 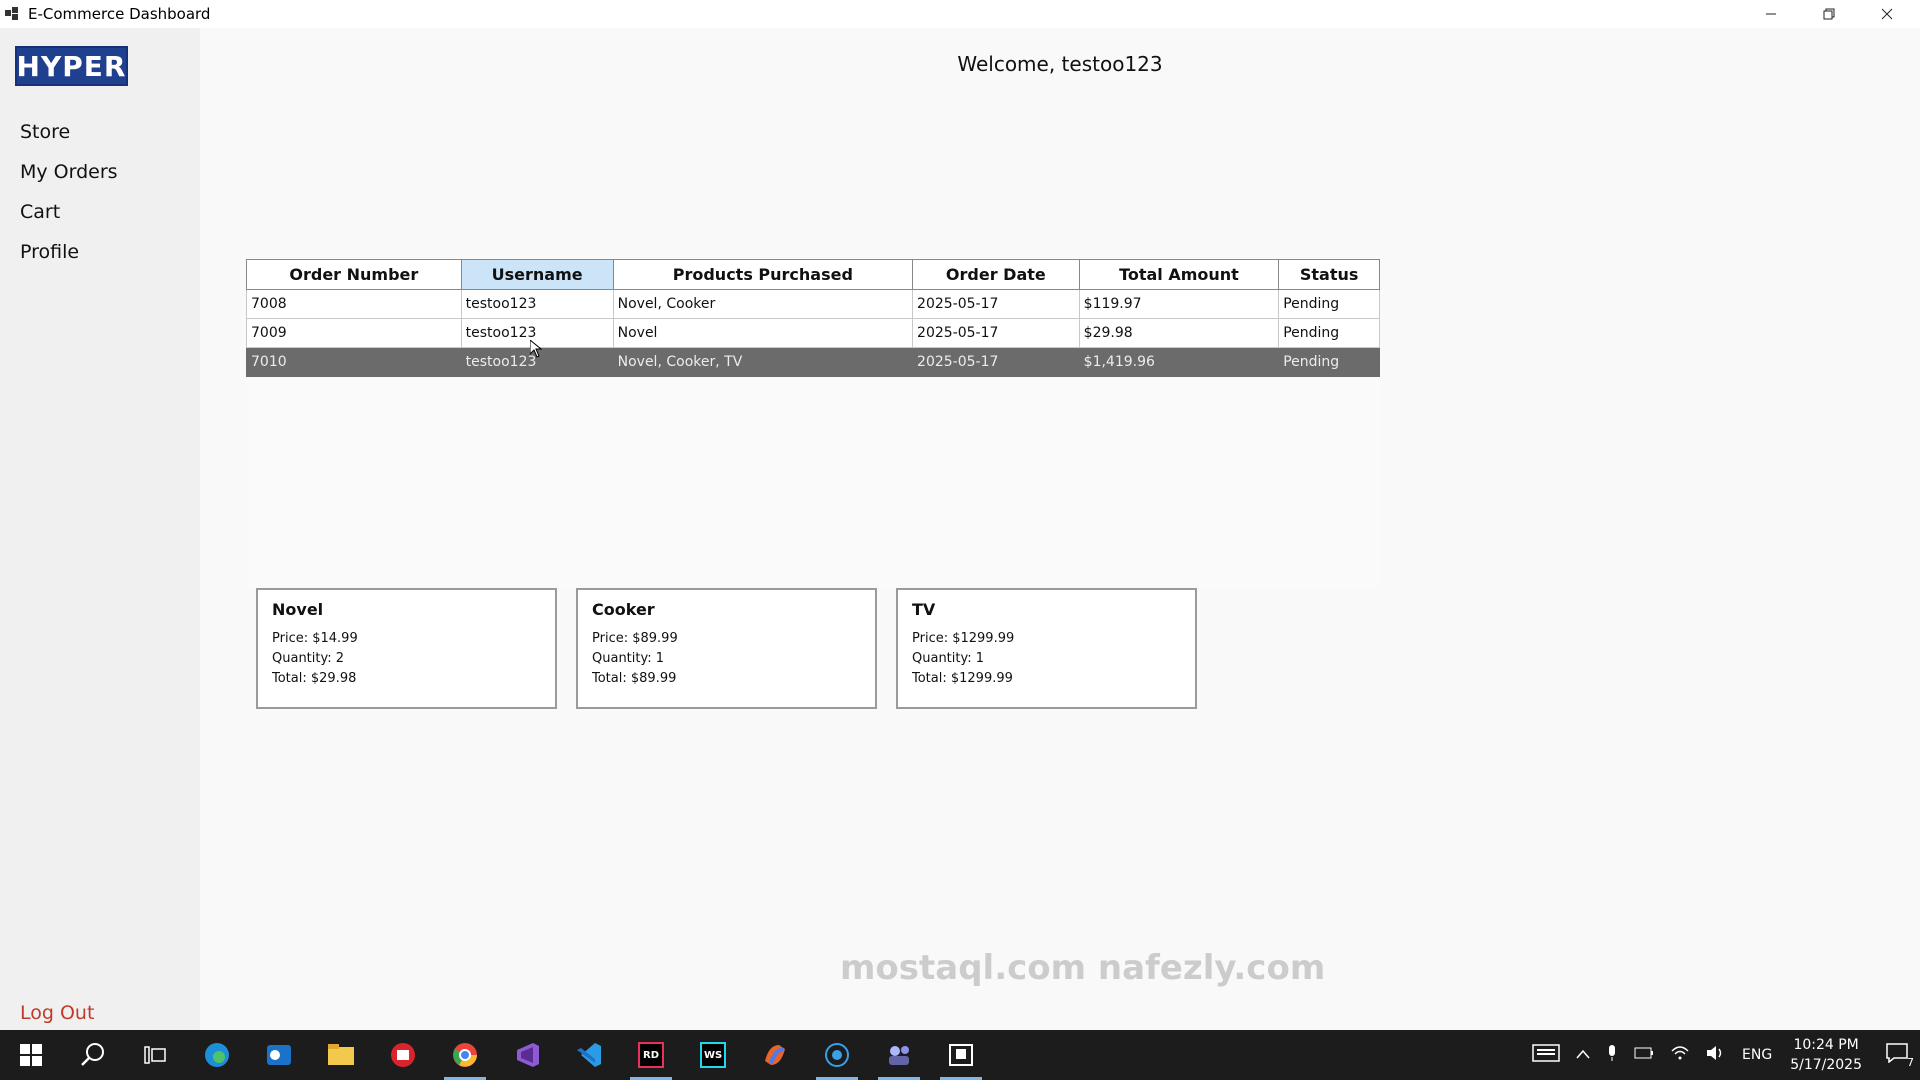 What do you see at coordinates (589, 1055) in the screenshot?
I see `vscode-icon` at bounding box center [589, 1055].